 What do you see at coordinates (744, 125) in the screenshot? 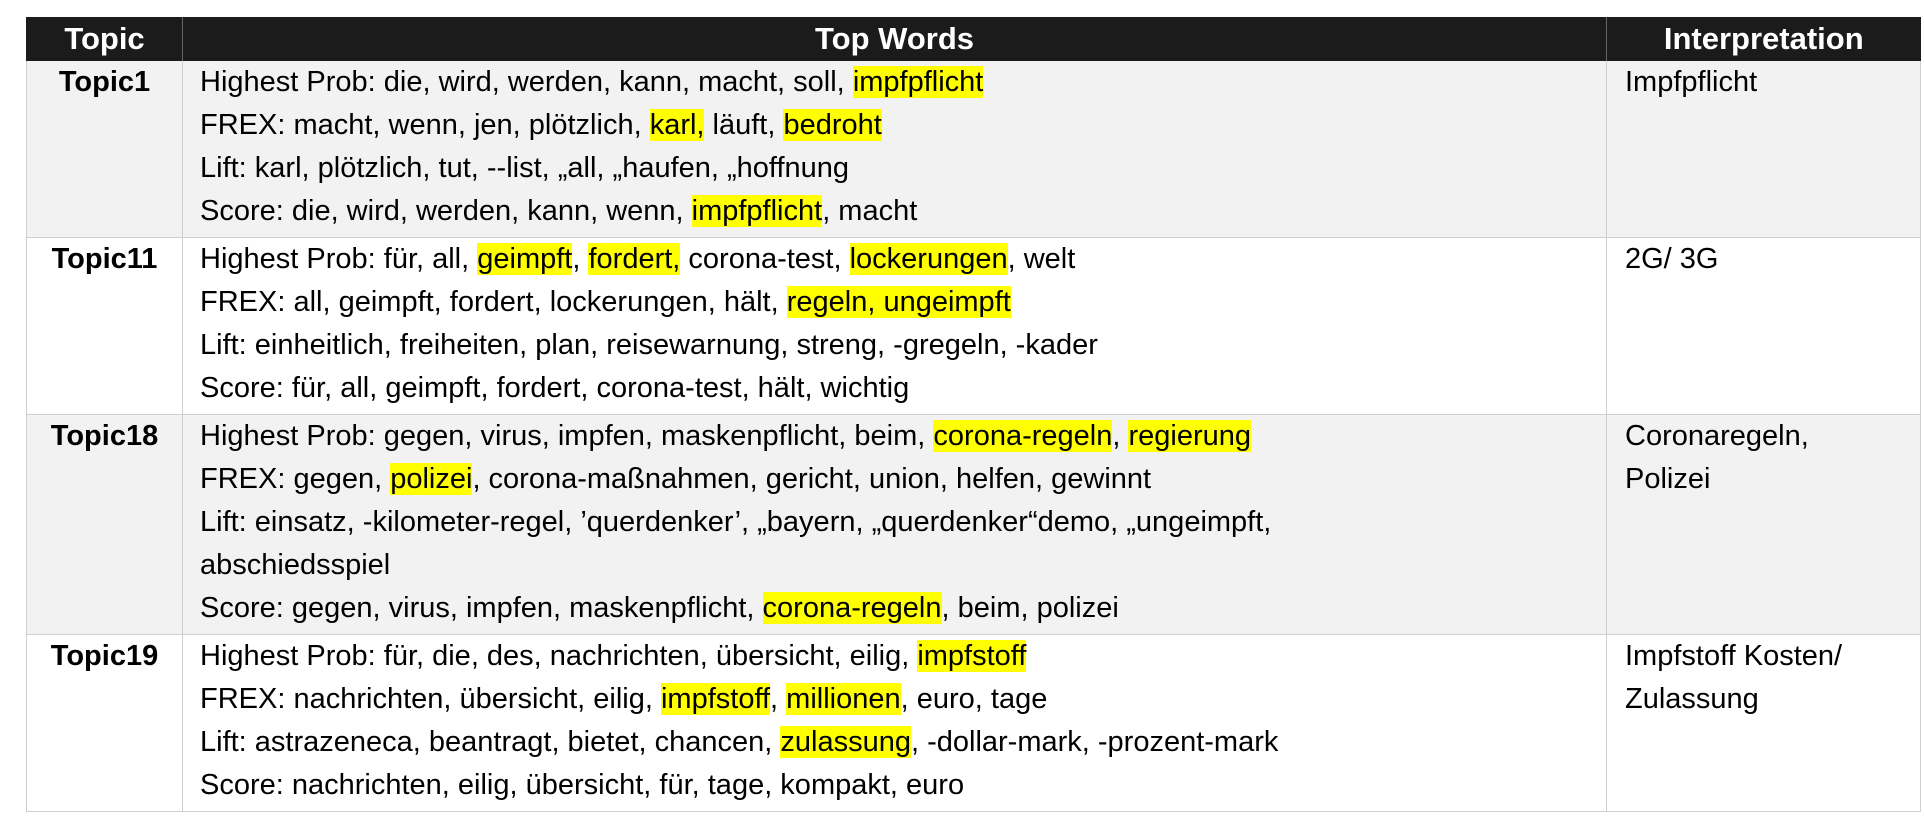
I see `word-text: läuft,` at bounding box center [744, 125].